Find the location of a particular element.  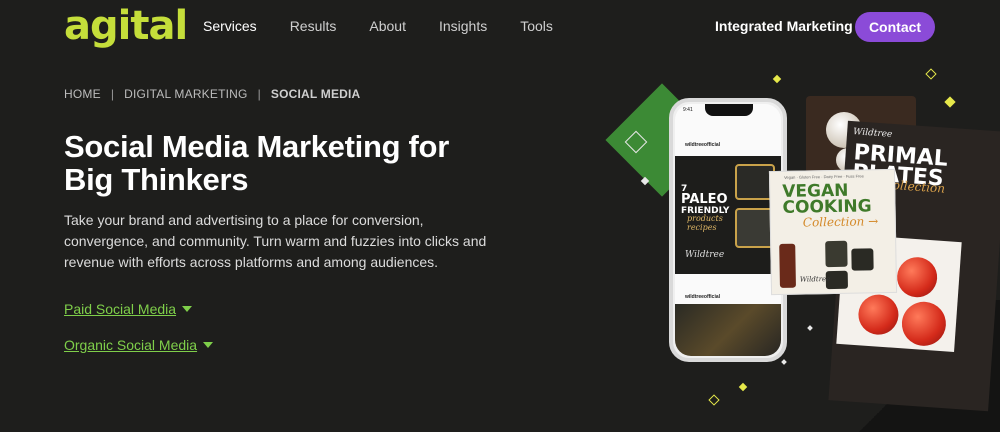

phone-time: 9:41 is located at coordinates (688, 110).